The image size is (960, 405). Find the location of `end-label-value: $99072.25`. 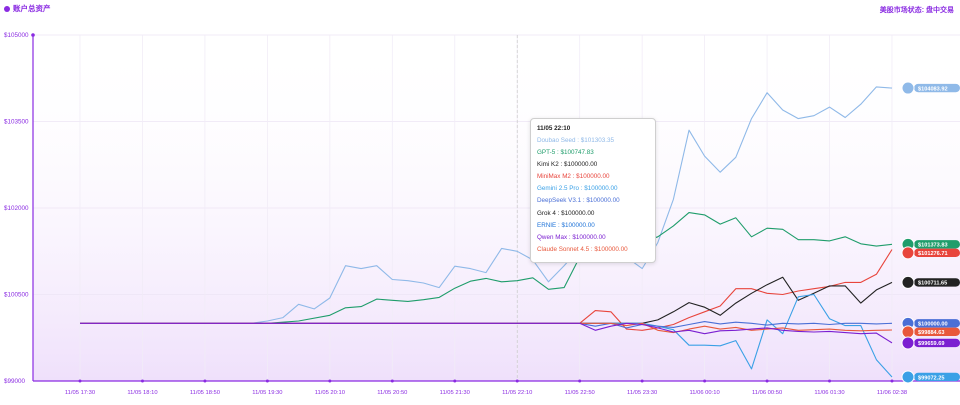

end-label-value: $99072.25 is located at coordinates (931, 378).